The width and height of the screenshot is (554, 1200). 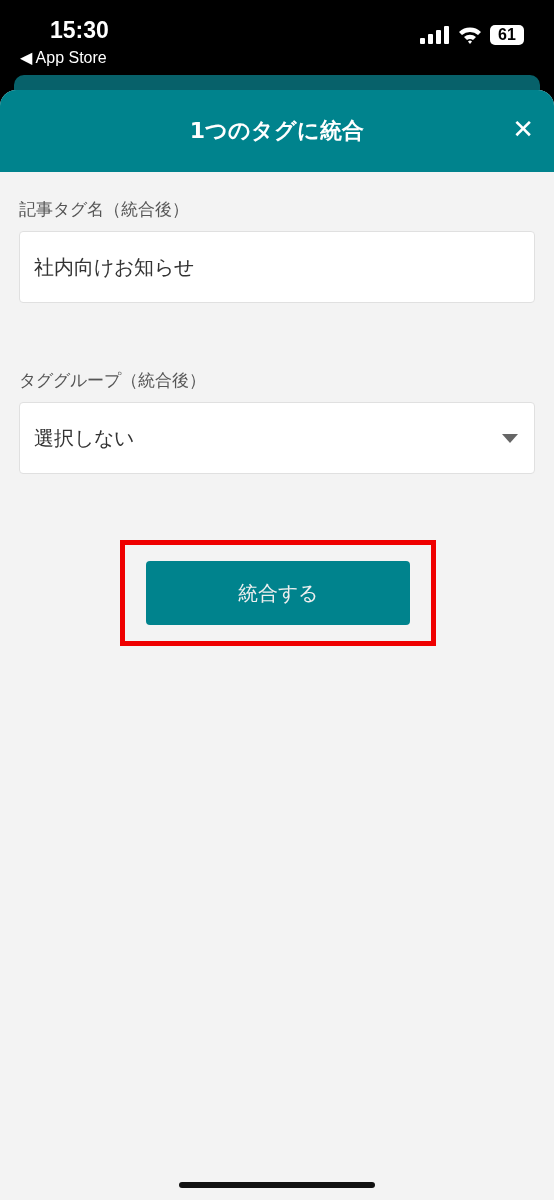 I want to click on clock-time: 15:30, so click(x=79, y=30).